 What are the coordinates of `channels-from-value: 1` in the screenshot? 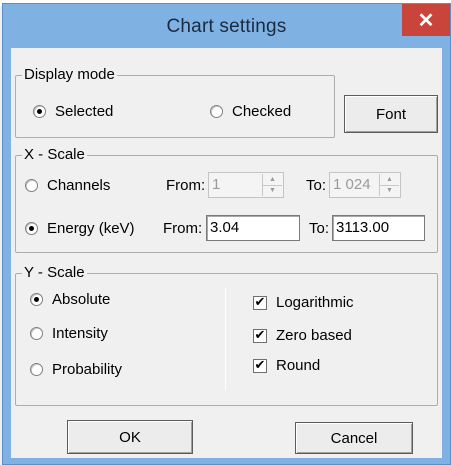 It's located at (216, 184).